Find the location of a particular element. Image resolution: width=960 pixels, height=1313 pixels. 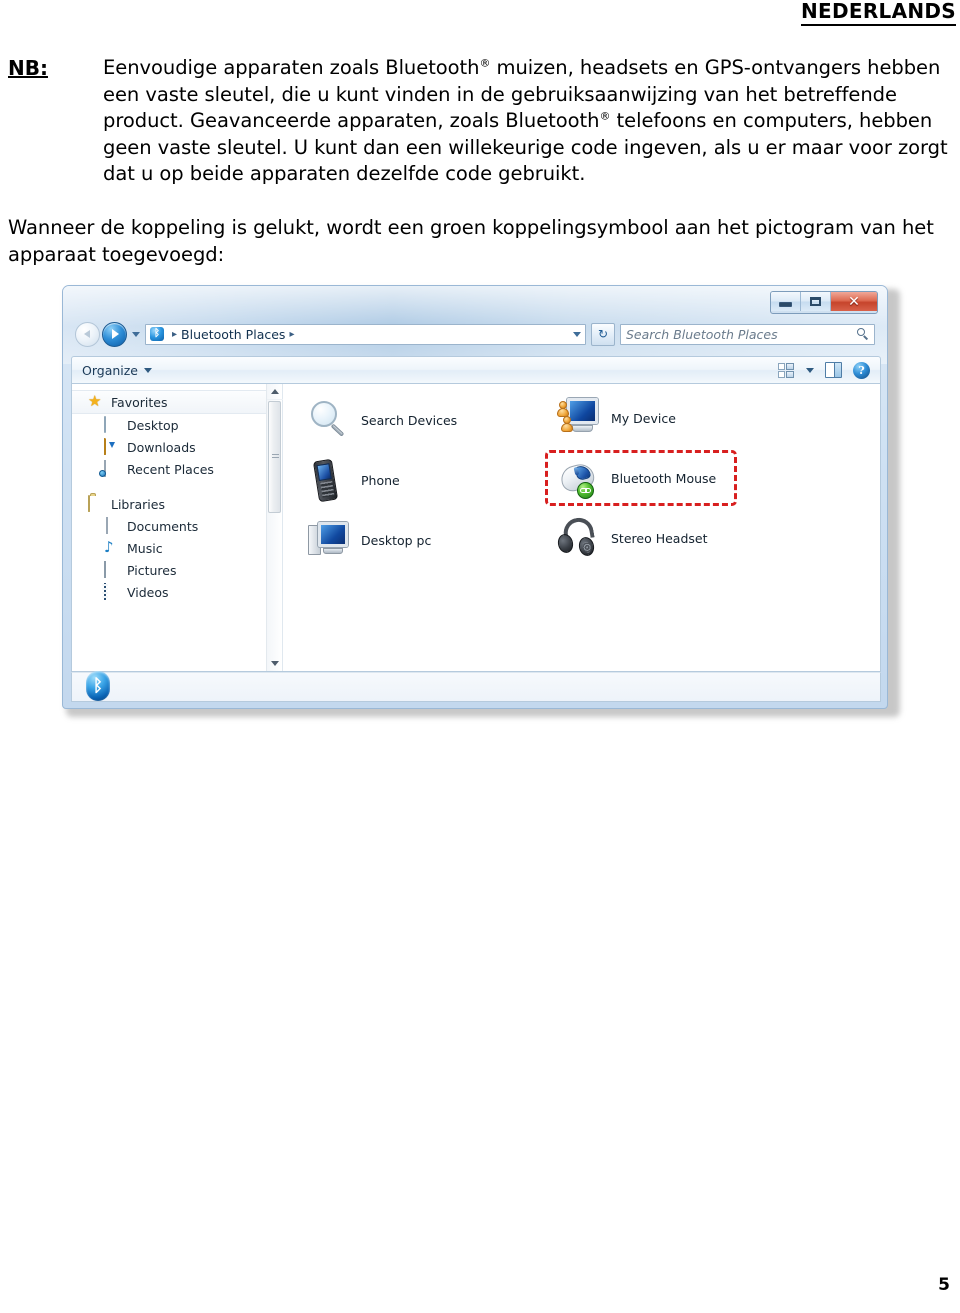

bluetooth-mouse-icon is located at coordinates (578, 478).